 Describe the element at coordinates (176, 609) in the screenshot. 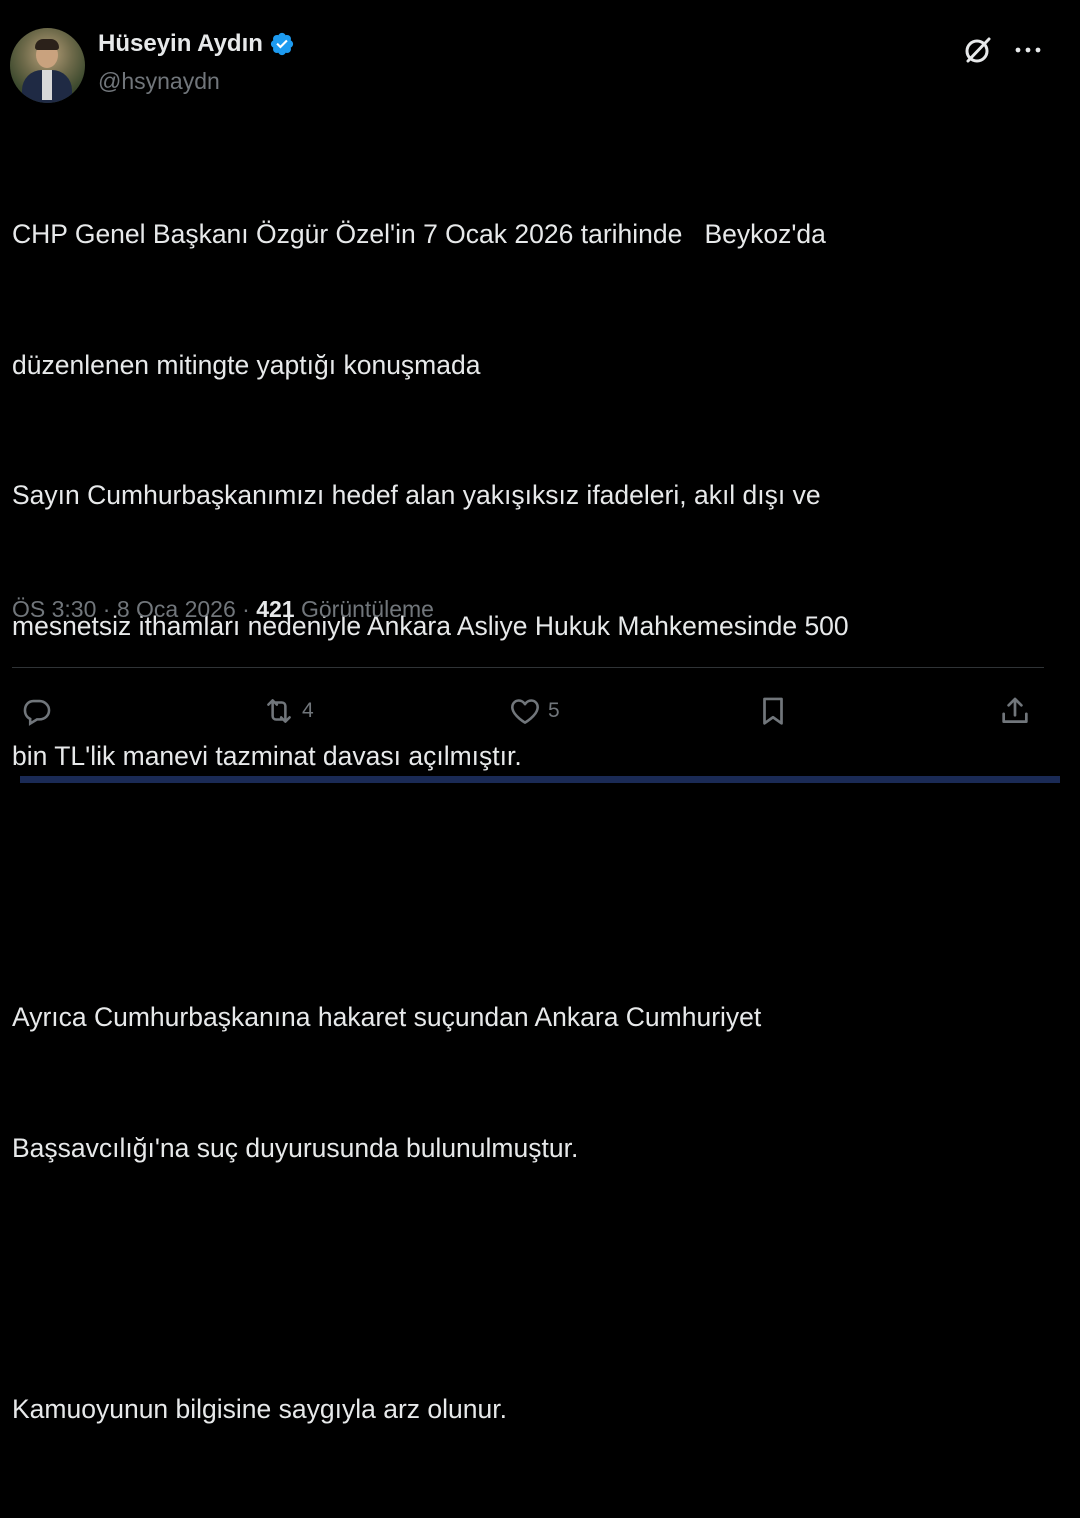

I see `tweet-date: 8 Oca 2026` at that location.